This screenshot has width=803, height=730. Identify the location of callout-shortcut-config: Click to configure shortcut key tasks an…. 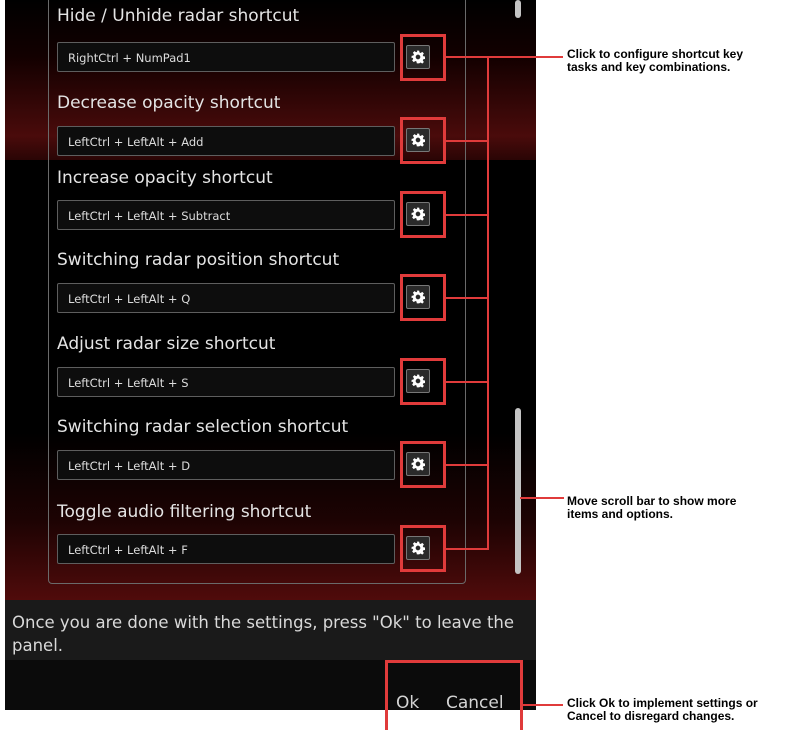
(655, 61).